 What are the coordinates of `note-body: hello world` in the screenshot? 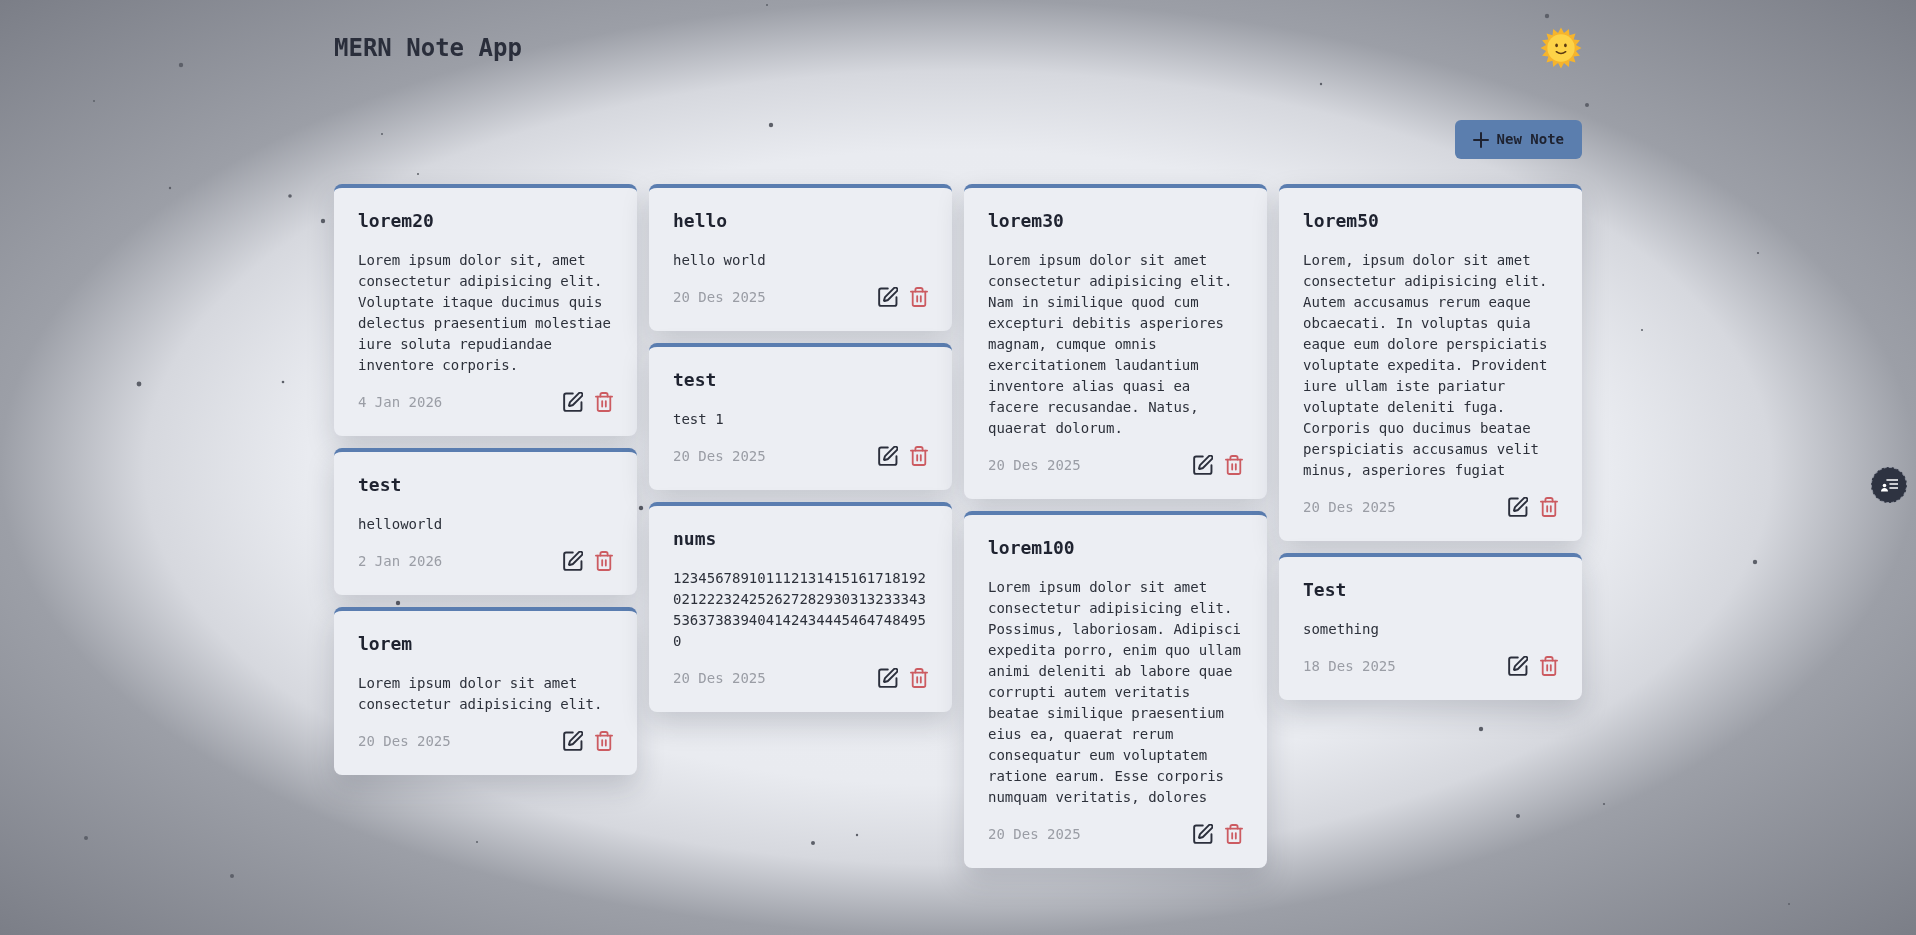 It's located at (720, 260).